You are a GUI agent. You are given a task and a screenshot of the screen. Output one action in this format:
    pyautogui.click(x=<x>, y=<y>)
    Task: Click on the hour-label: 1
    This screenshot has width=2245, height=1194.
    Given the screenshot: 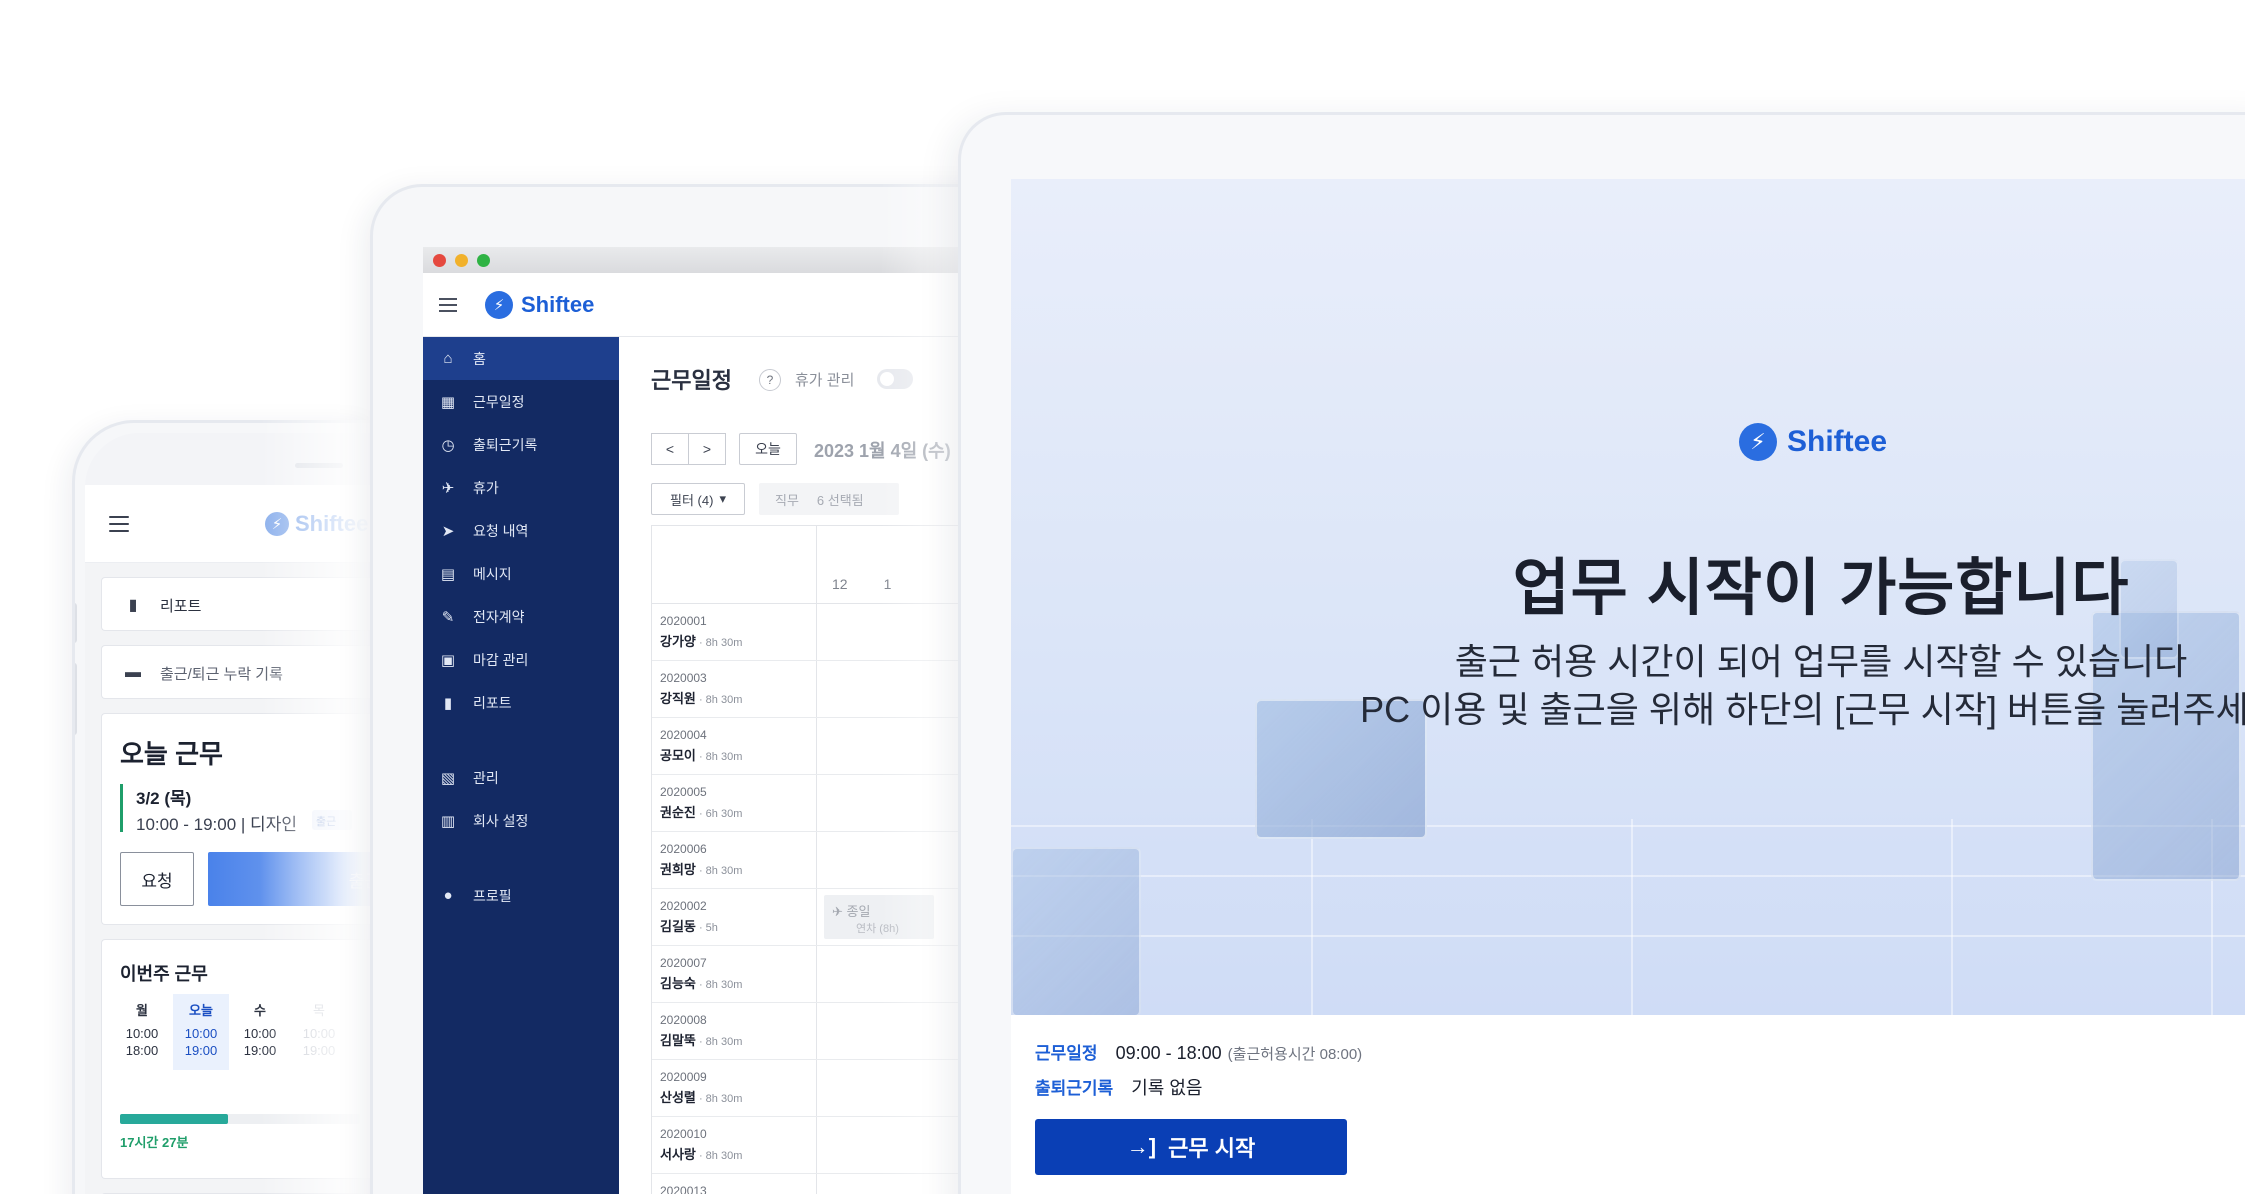 What is the action you would take?
    pyautogui.click(x=887, y=584)
    